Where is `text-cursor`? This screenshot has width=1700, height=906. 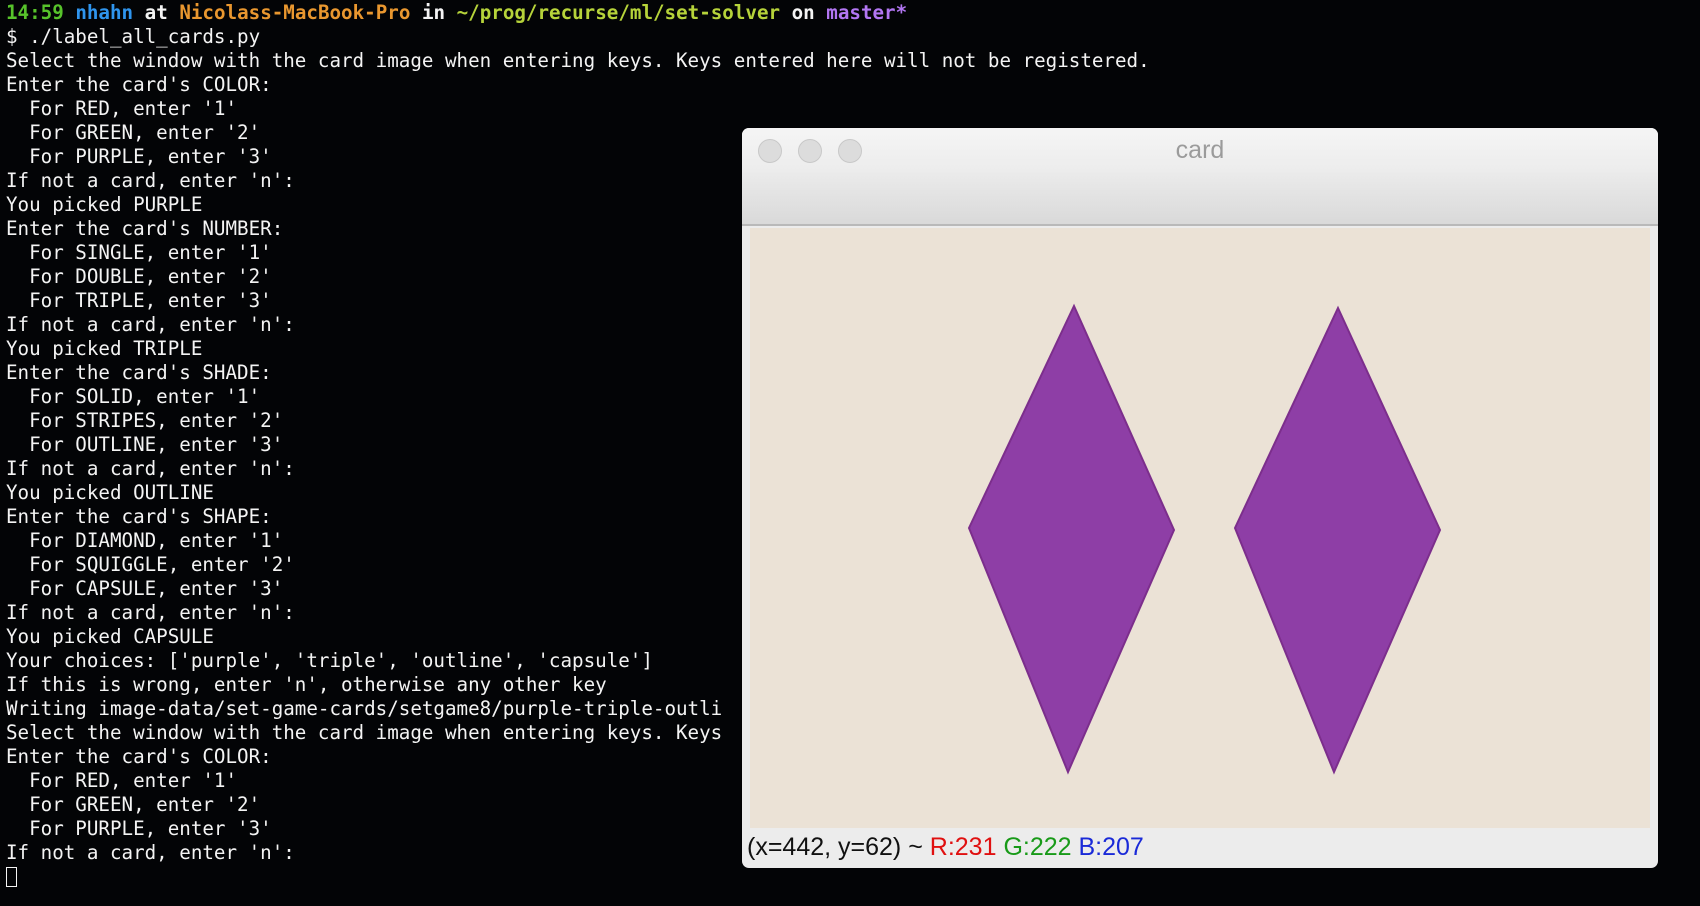
text-cursor is located at coordinates (11, 877).